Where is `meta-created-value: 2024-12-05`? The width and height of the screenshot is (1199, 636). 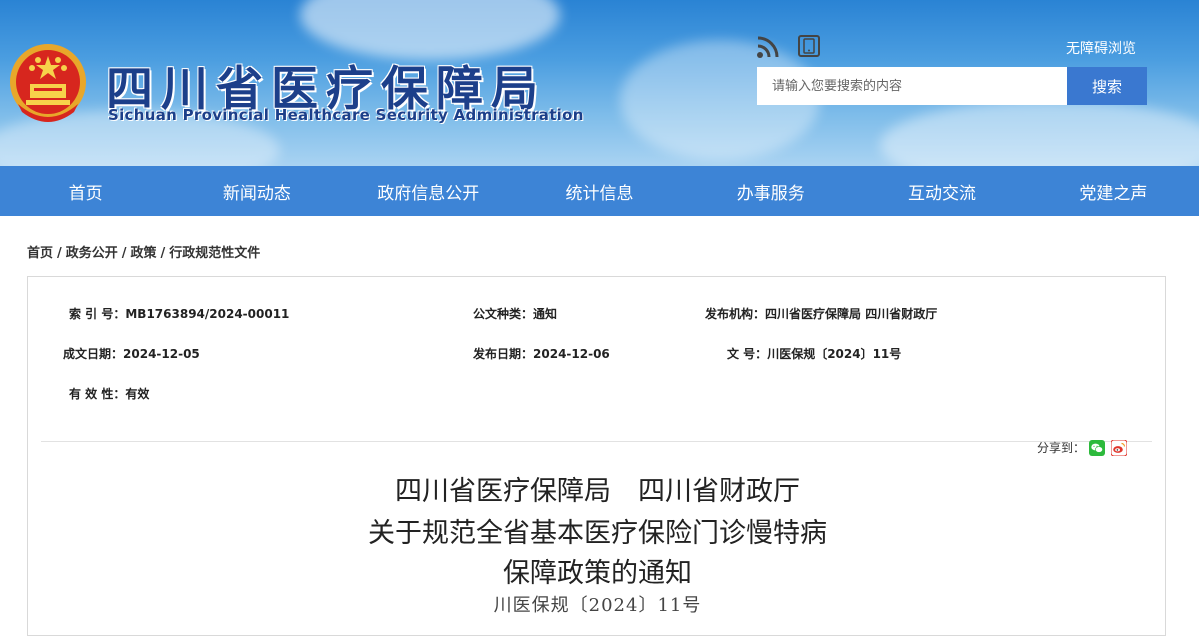
meta-created-value: 2024-12-05 is located at coordinates (161, 354).